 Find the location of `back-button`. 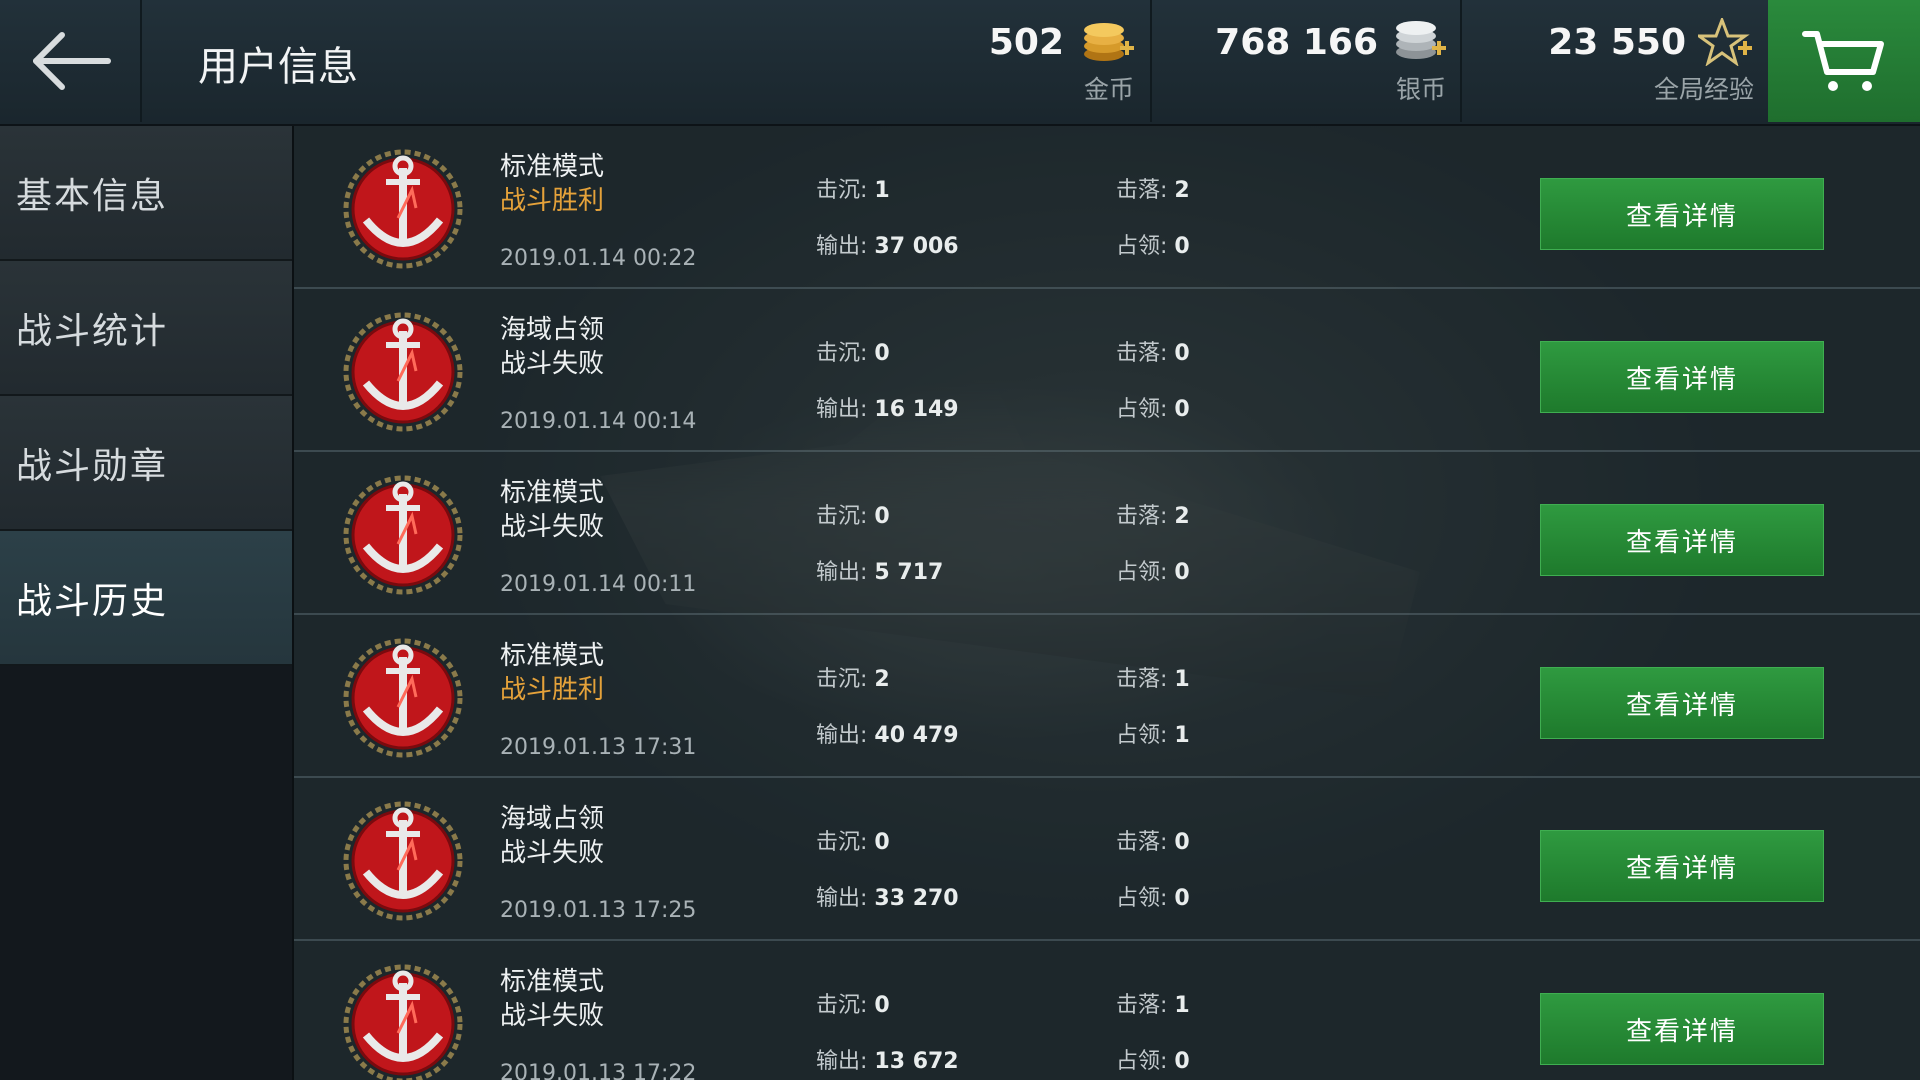

back-button is located at coordinates (71, 61).